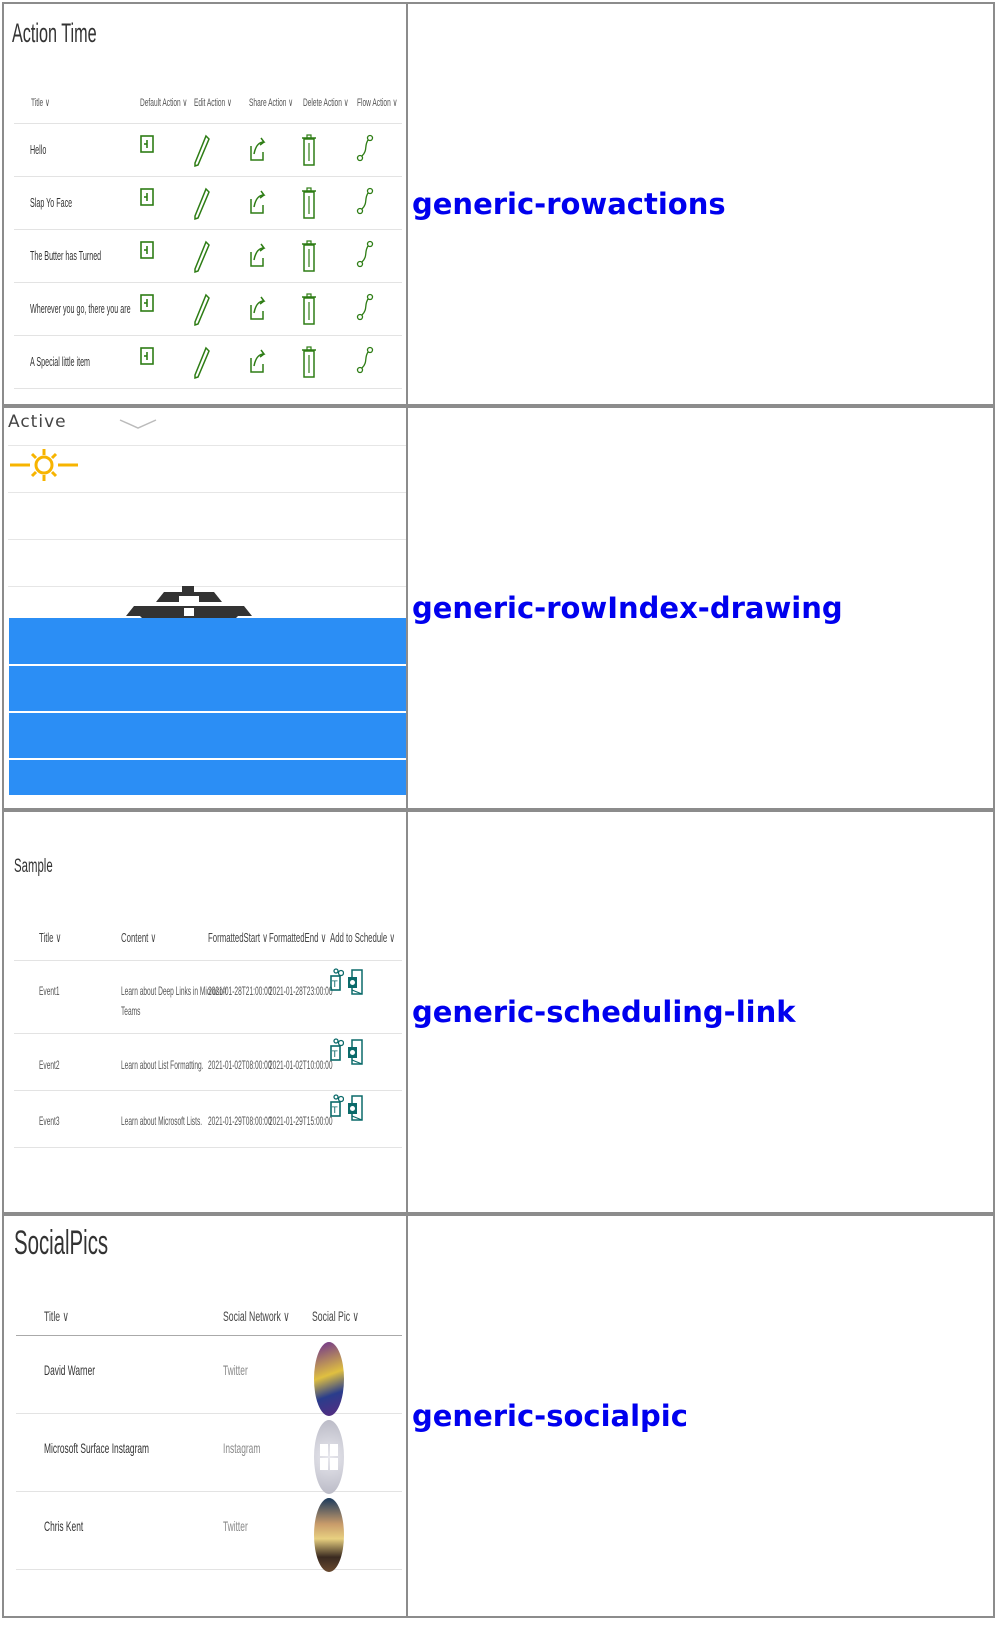  Describe the element at coordinates (38, 149) in the screenshot. I see `list-item-title: Hello` at that location.